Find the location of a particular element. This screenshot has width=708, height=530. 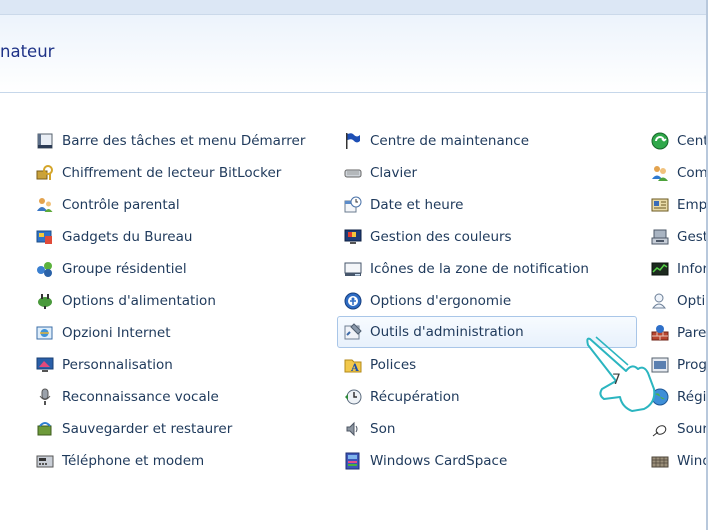

windows-update-icon is located at coordinates (660, 461).